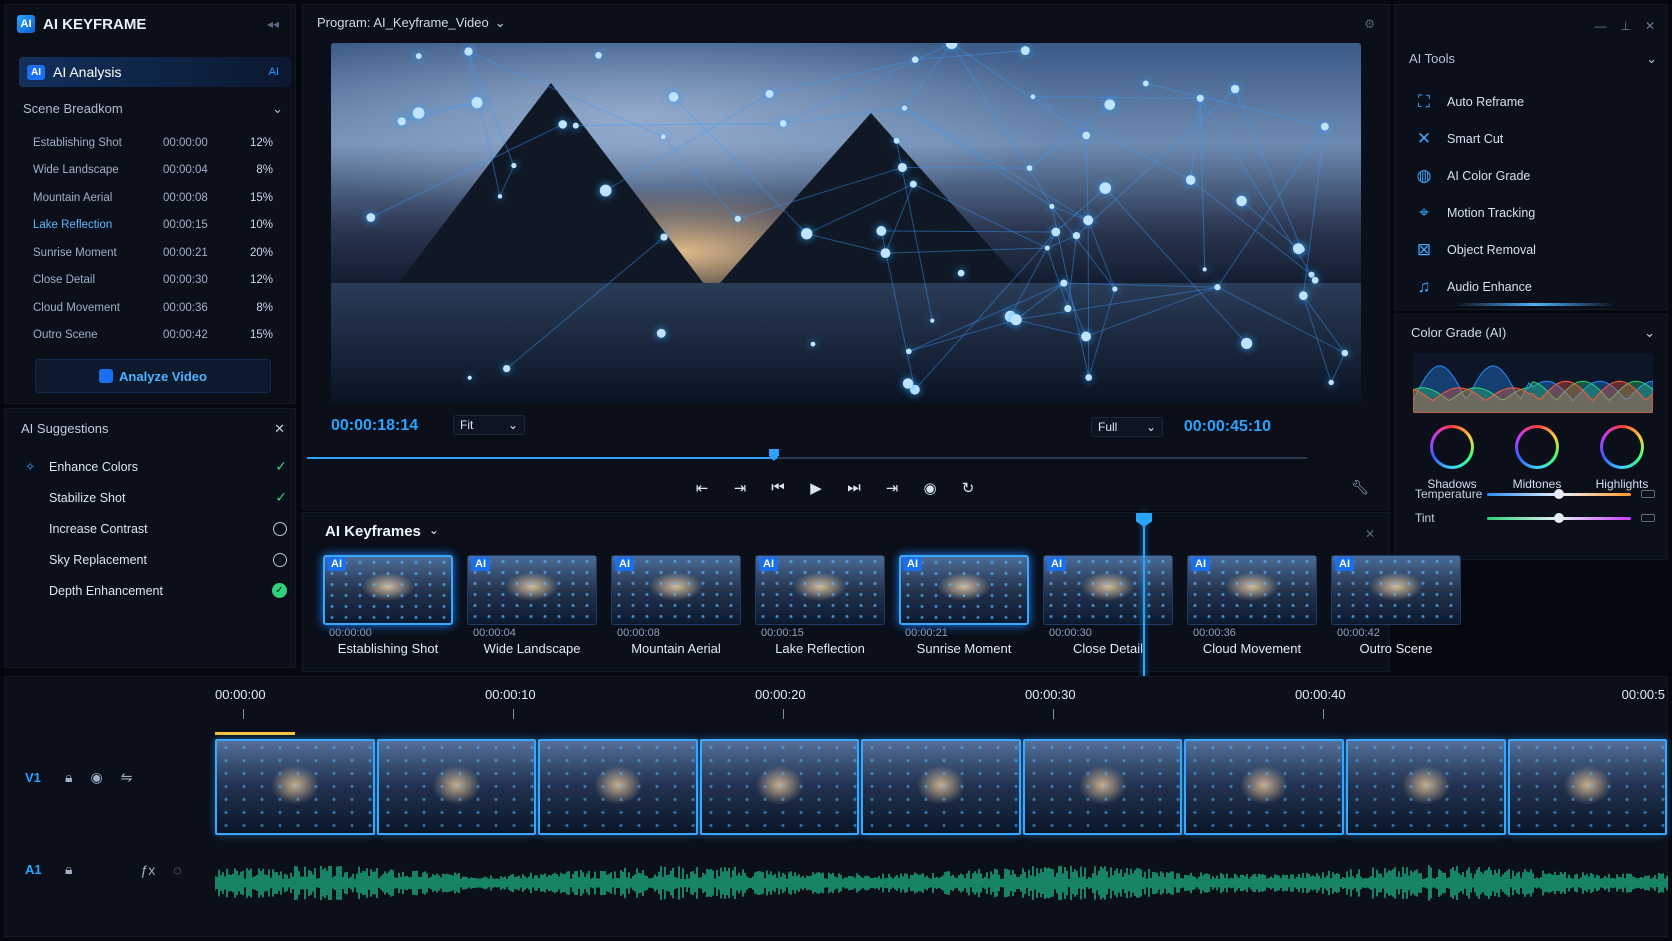 Image resolution: width=1672 pixels, height=941 pixels. I want to click on check-circle-icon: ✓, so click(279, 590).